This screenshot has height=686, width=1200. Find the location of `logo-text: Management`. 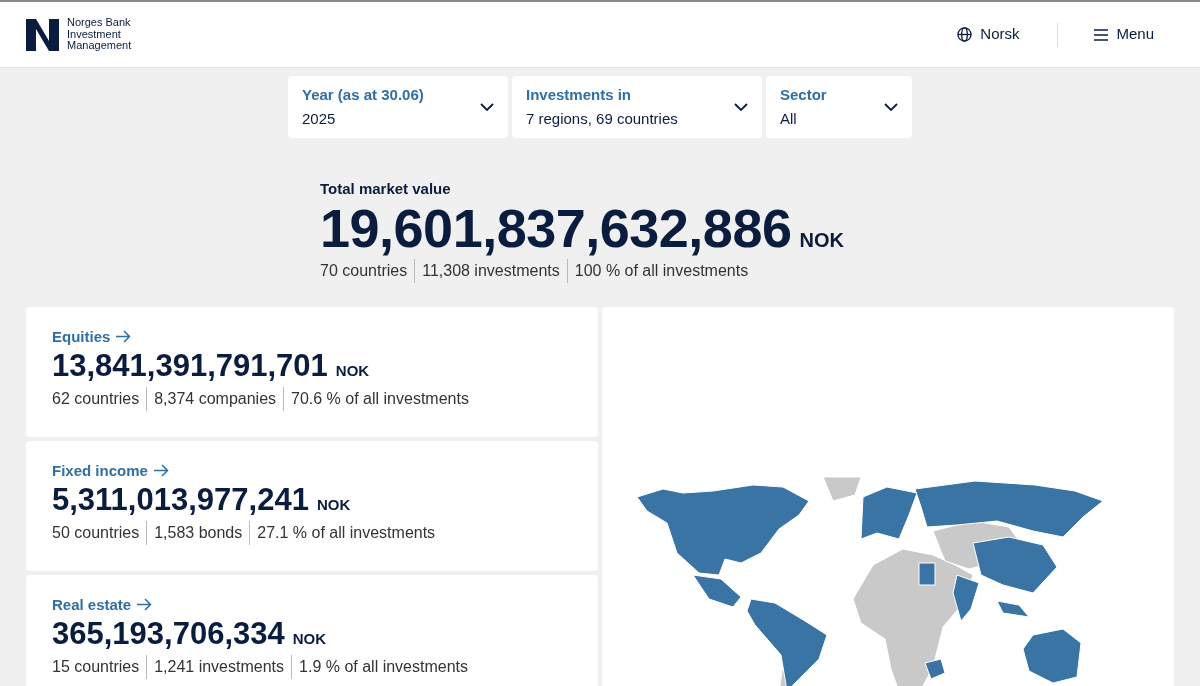

logo-text: Management is located at coordinates (99, 46).